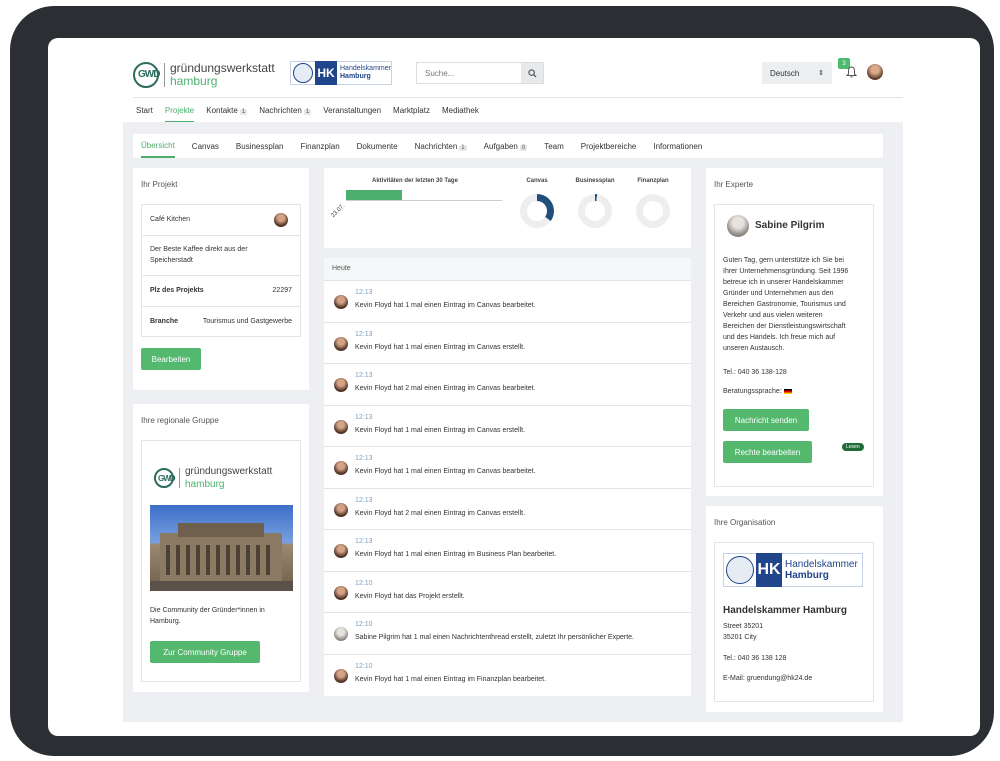 This screenshot has width=1000, height=761. What do you see at coordinates (180, 420) in the screenshot?
I see `group-card-title: Ihre regionale Gruppe` at bounding box center [180, 420].